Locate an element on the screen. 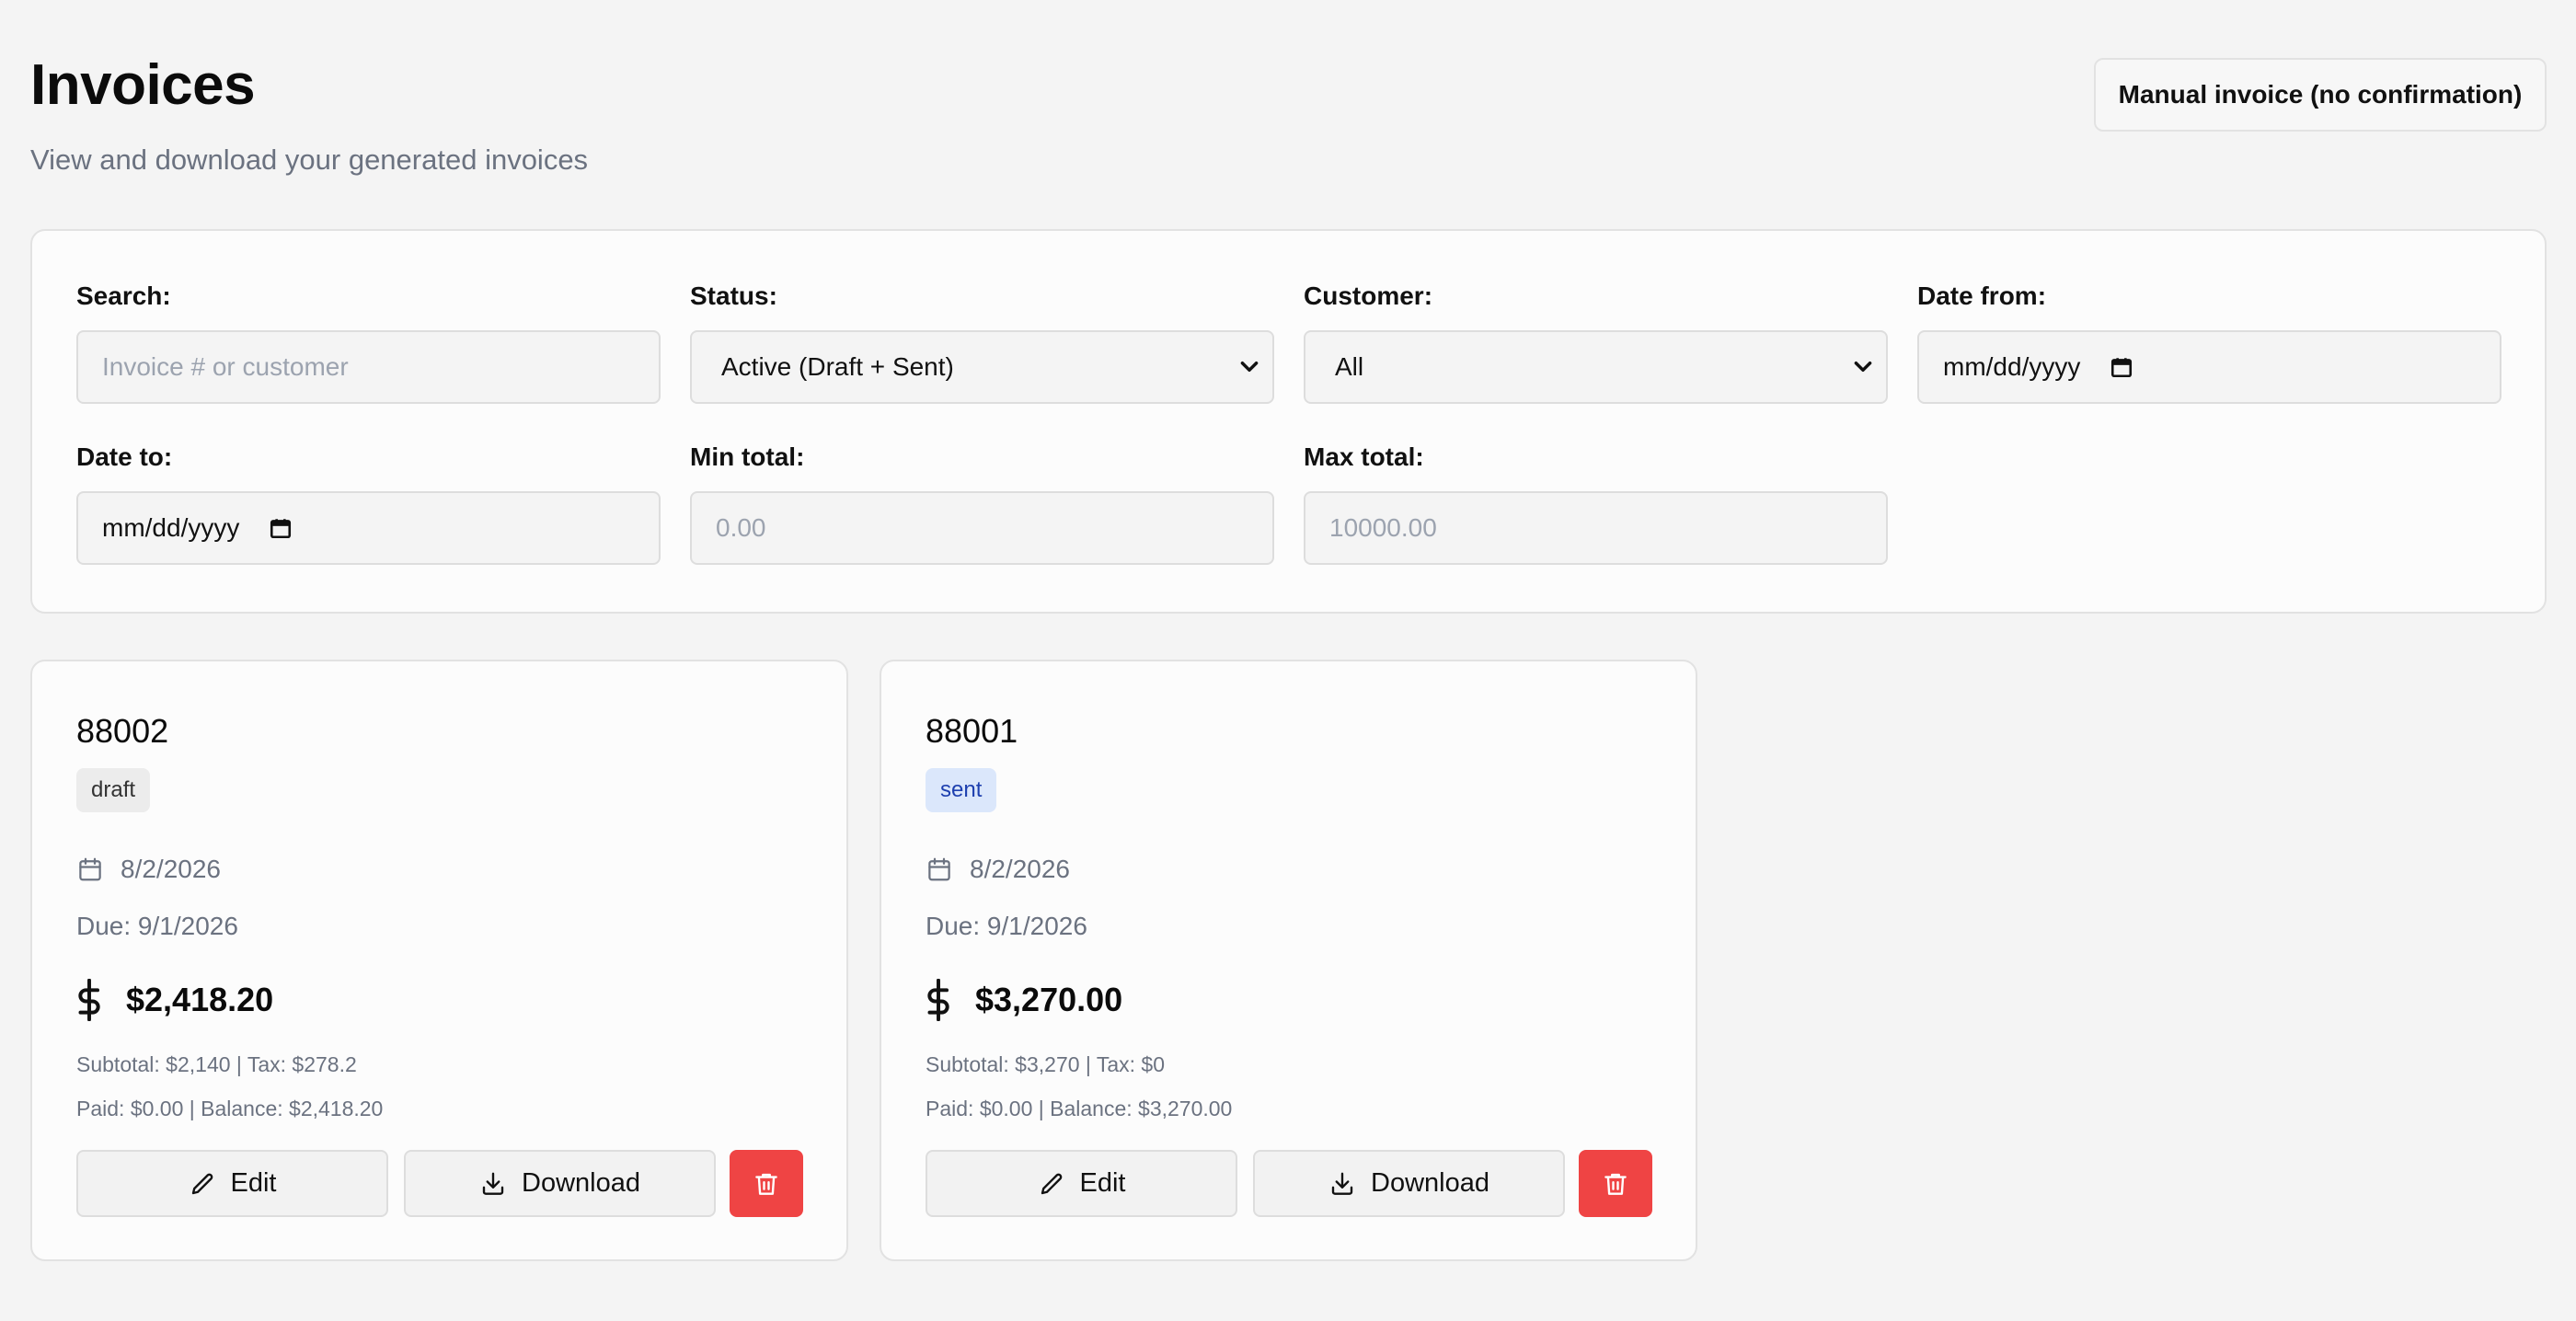  status-select: Active (Draft + Sent) is located at coordinates (982, 367).